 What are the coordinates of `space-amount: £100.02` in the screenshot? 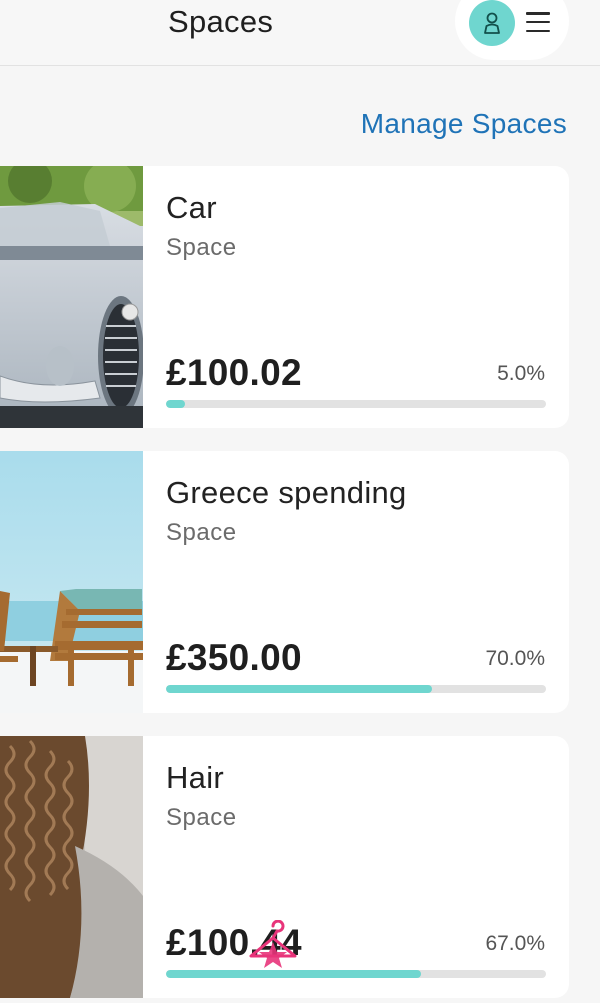 It's located at (234, 372).